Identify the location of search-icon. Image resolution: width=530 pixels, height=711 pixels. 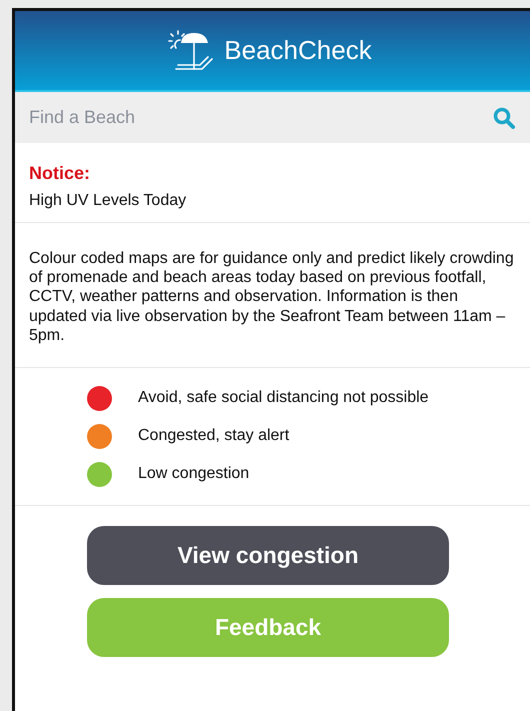
(504, 118).